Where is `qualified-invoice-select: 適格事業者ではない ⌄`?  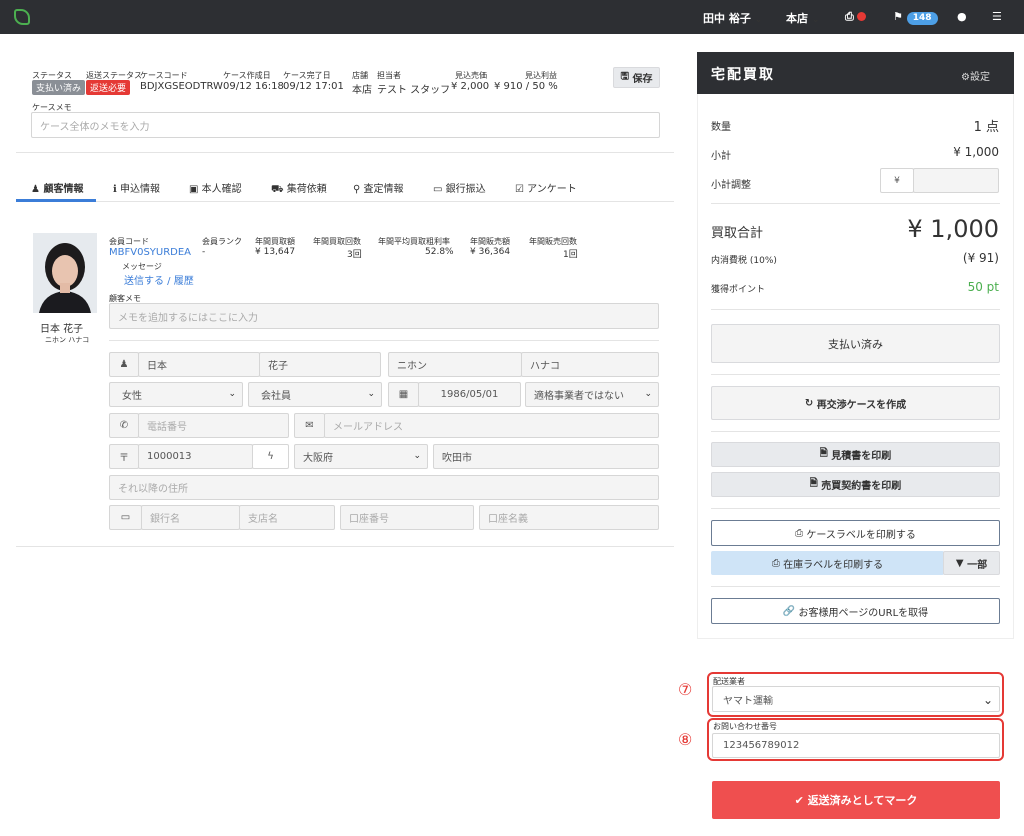 qualified-invoice-select: 適格事業者ではない ⌄ is located at coordinates (592, 394).